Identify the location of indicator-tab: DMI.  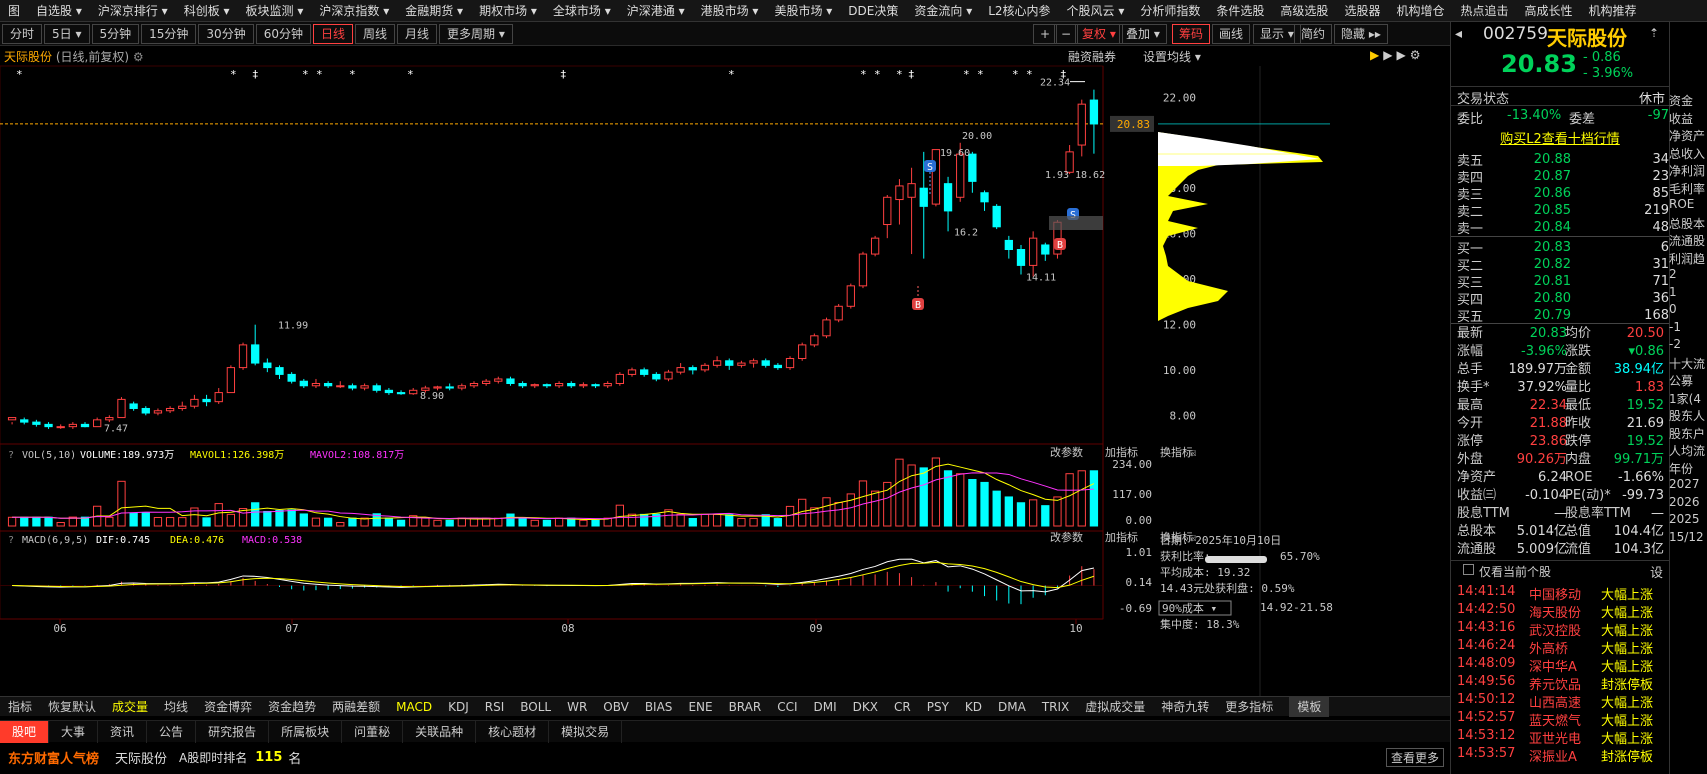
(825, 707).